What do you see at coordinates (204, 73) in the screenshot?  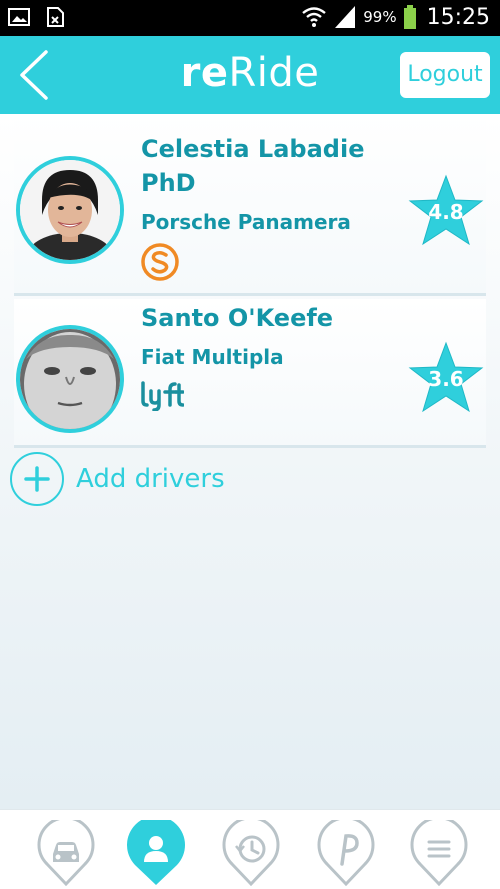 I see `app-title-bold: re` at bounding box center [204, 73].